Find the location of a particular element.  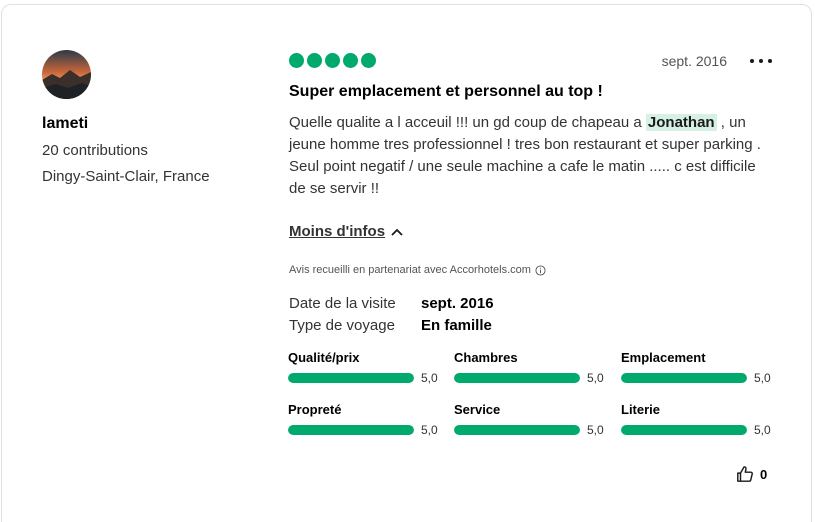

avatar is located at coordinates (66, 74).